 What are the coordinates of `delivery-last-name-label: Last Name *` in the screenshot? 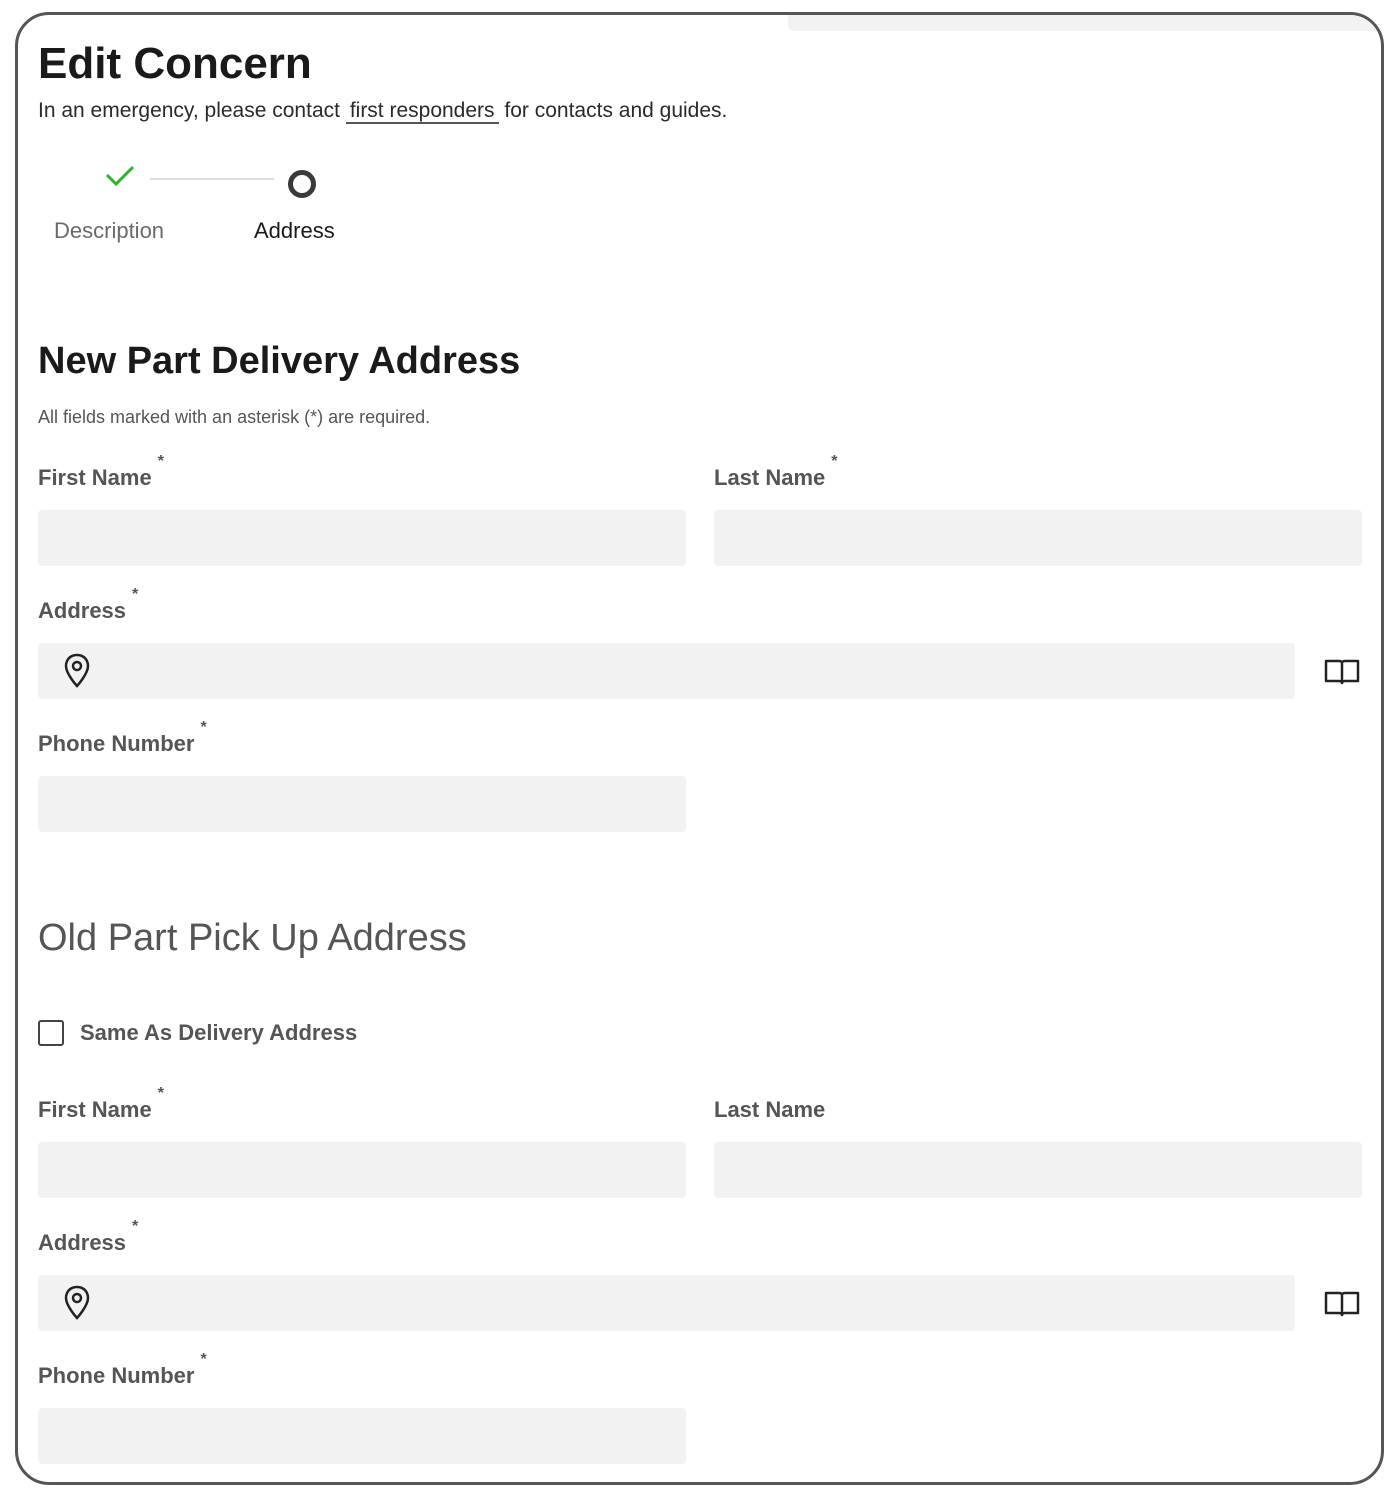 It's located at (776, 472).